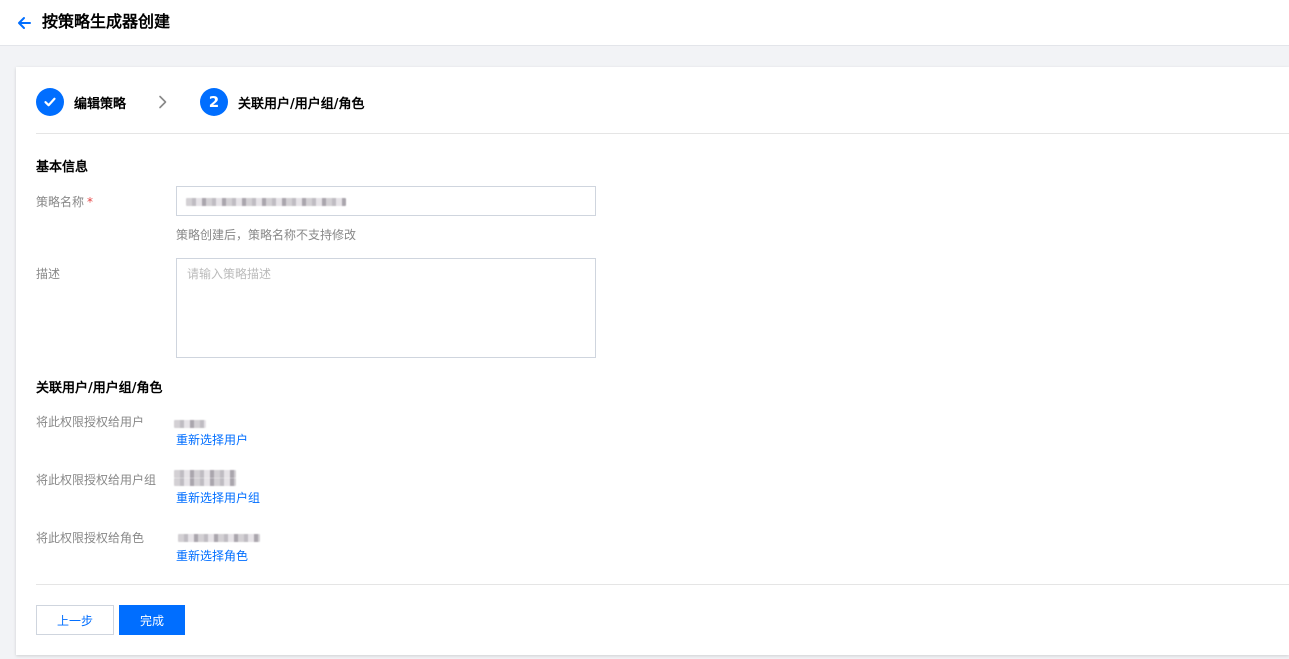  I want to click on association-title: 关联用户/用户组/角色, so click(99, 388).